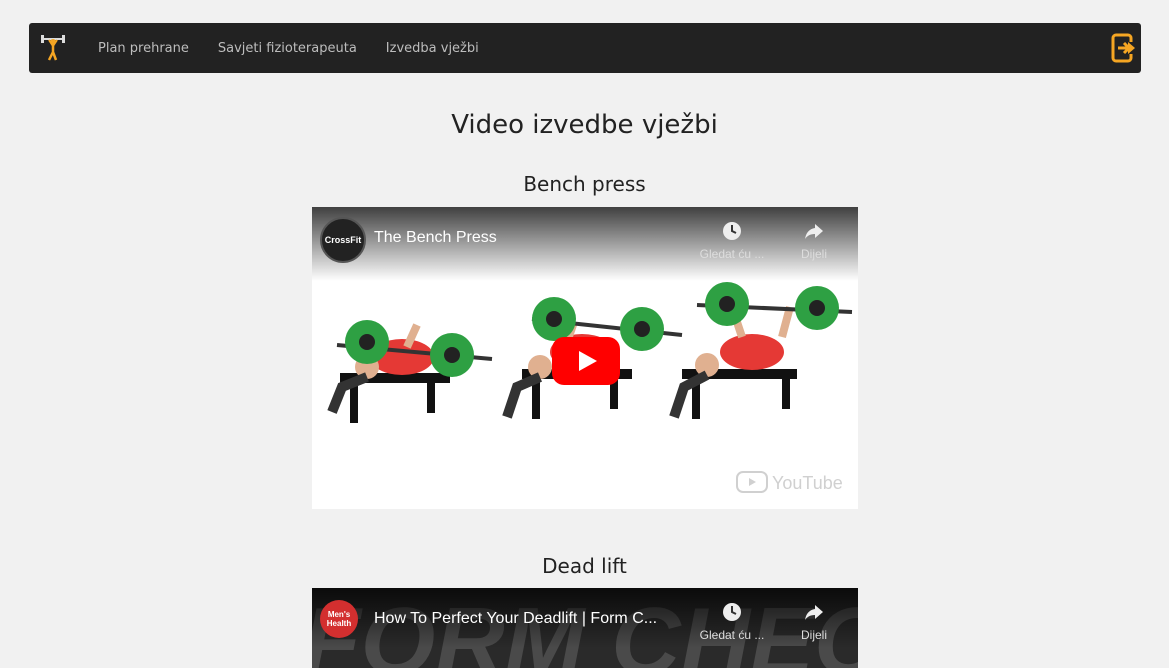 This screenshot has height=668, width=1169. What do you see at coordinates (586, 361) in the screenshot?
I see `play-button-icon` at bounding box center [586, 361].